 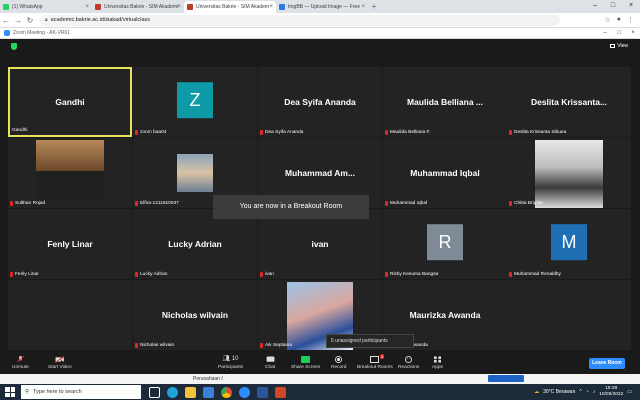 I want to click on view-button: View, so click(x=619, y=46).